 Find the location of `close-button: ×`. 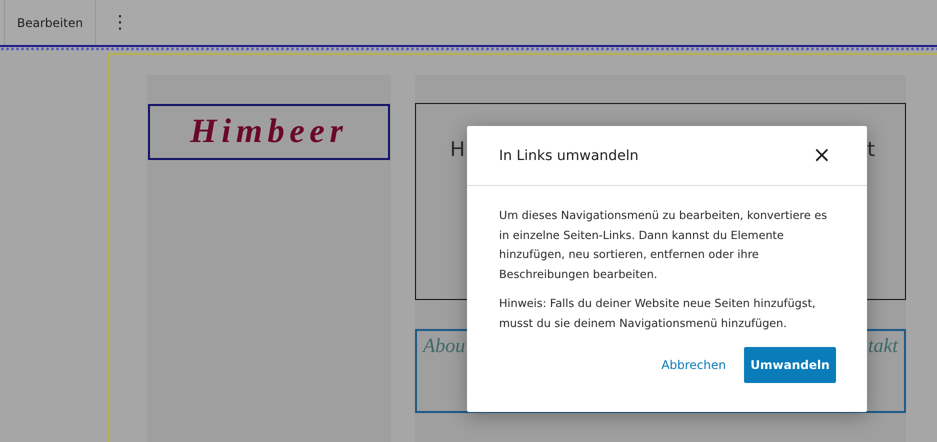

close-button: × is located at coordinates (821, 156).